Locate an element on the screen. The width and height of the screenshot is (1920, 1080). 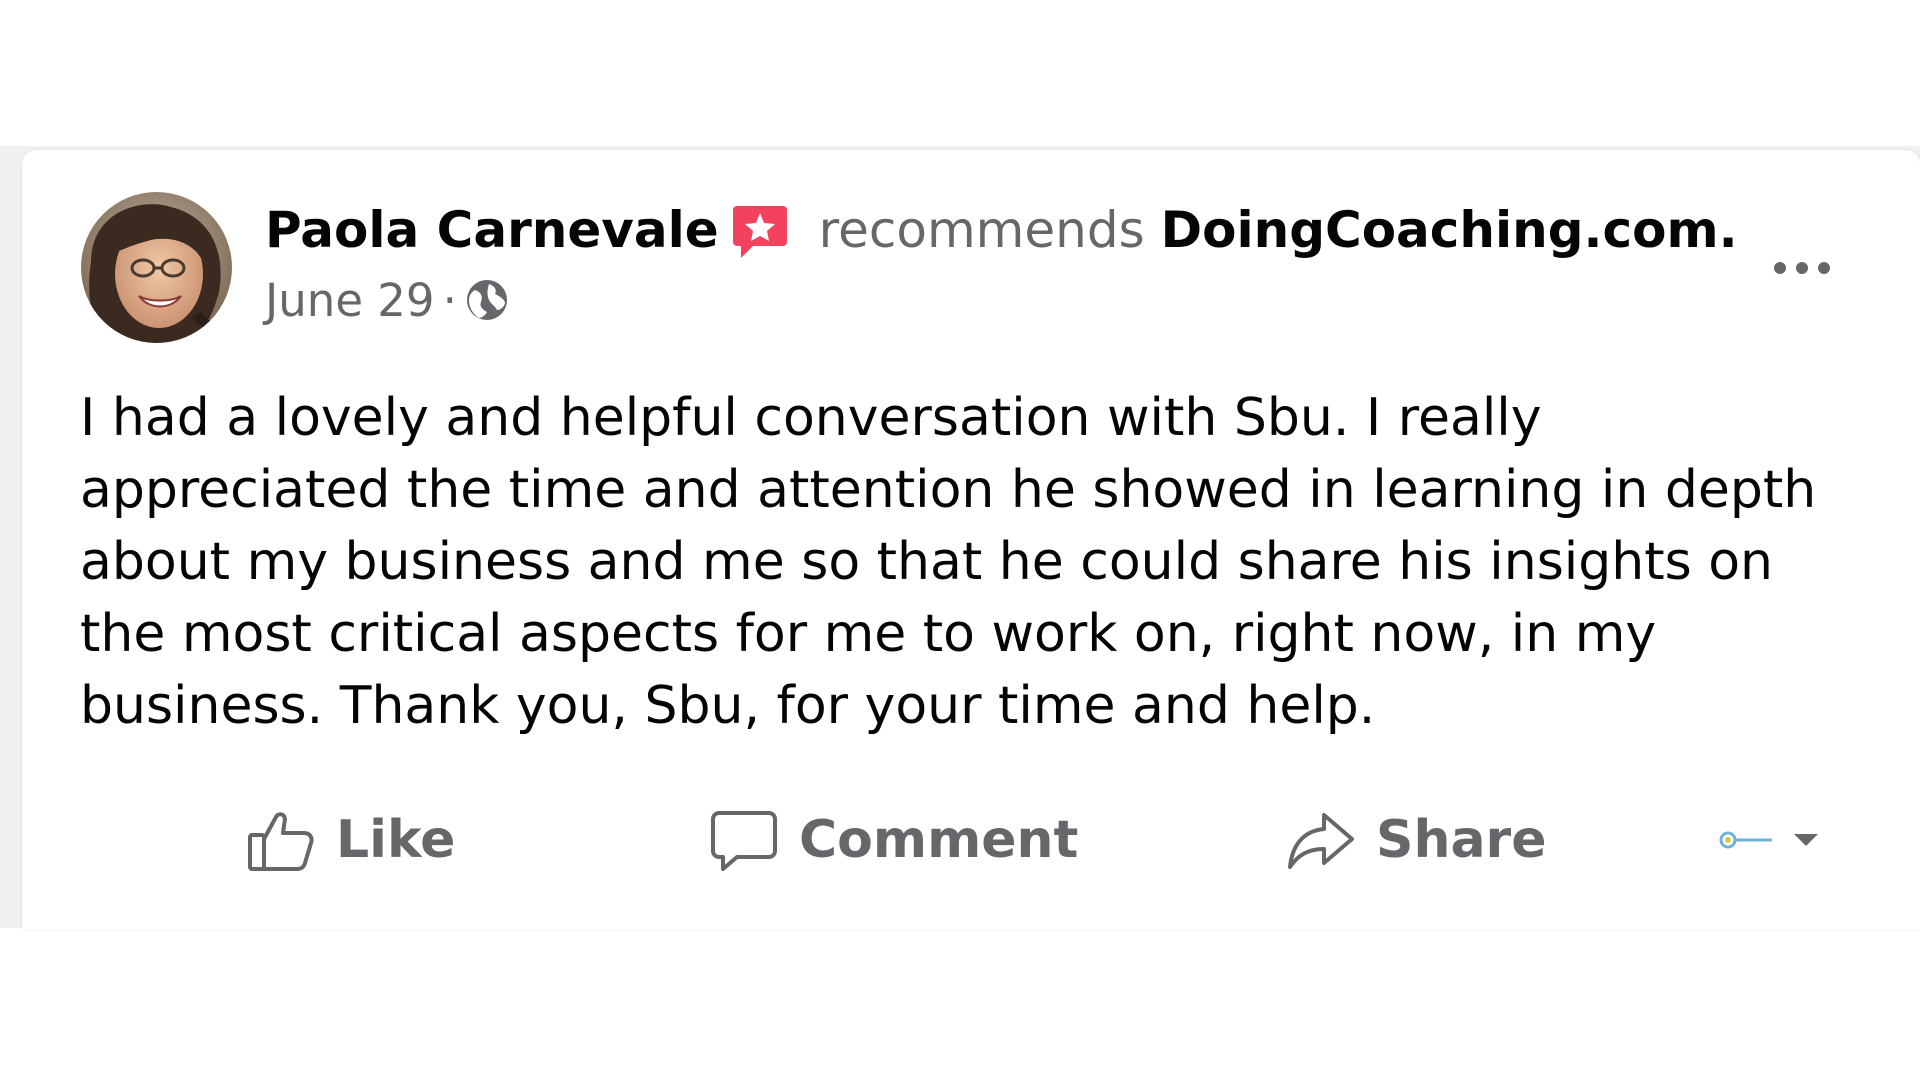
reaction-audience-selector is located at coordinates (1780, 840).